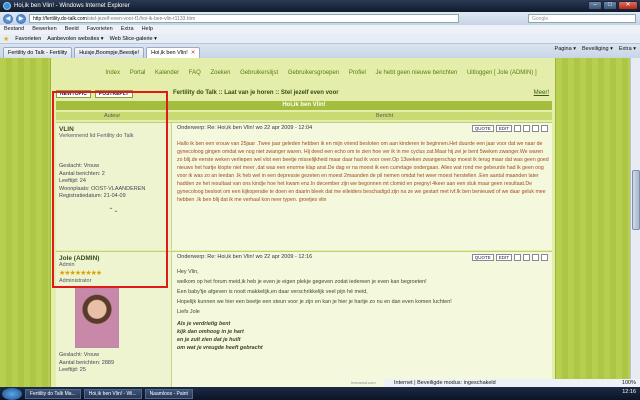  Describe the element at coordinates (87, 362) in the screenshot. I see `author-post-count: Aantal berichten: 2889` at that location.